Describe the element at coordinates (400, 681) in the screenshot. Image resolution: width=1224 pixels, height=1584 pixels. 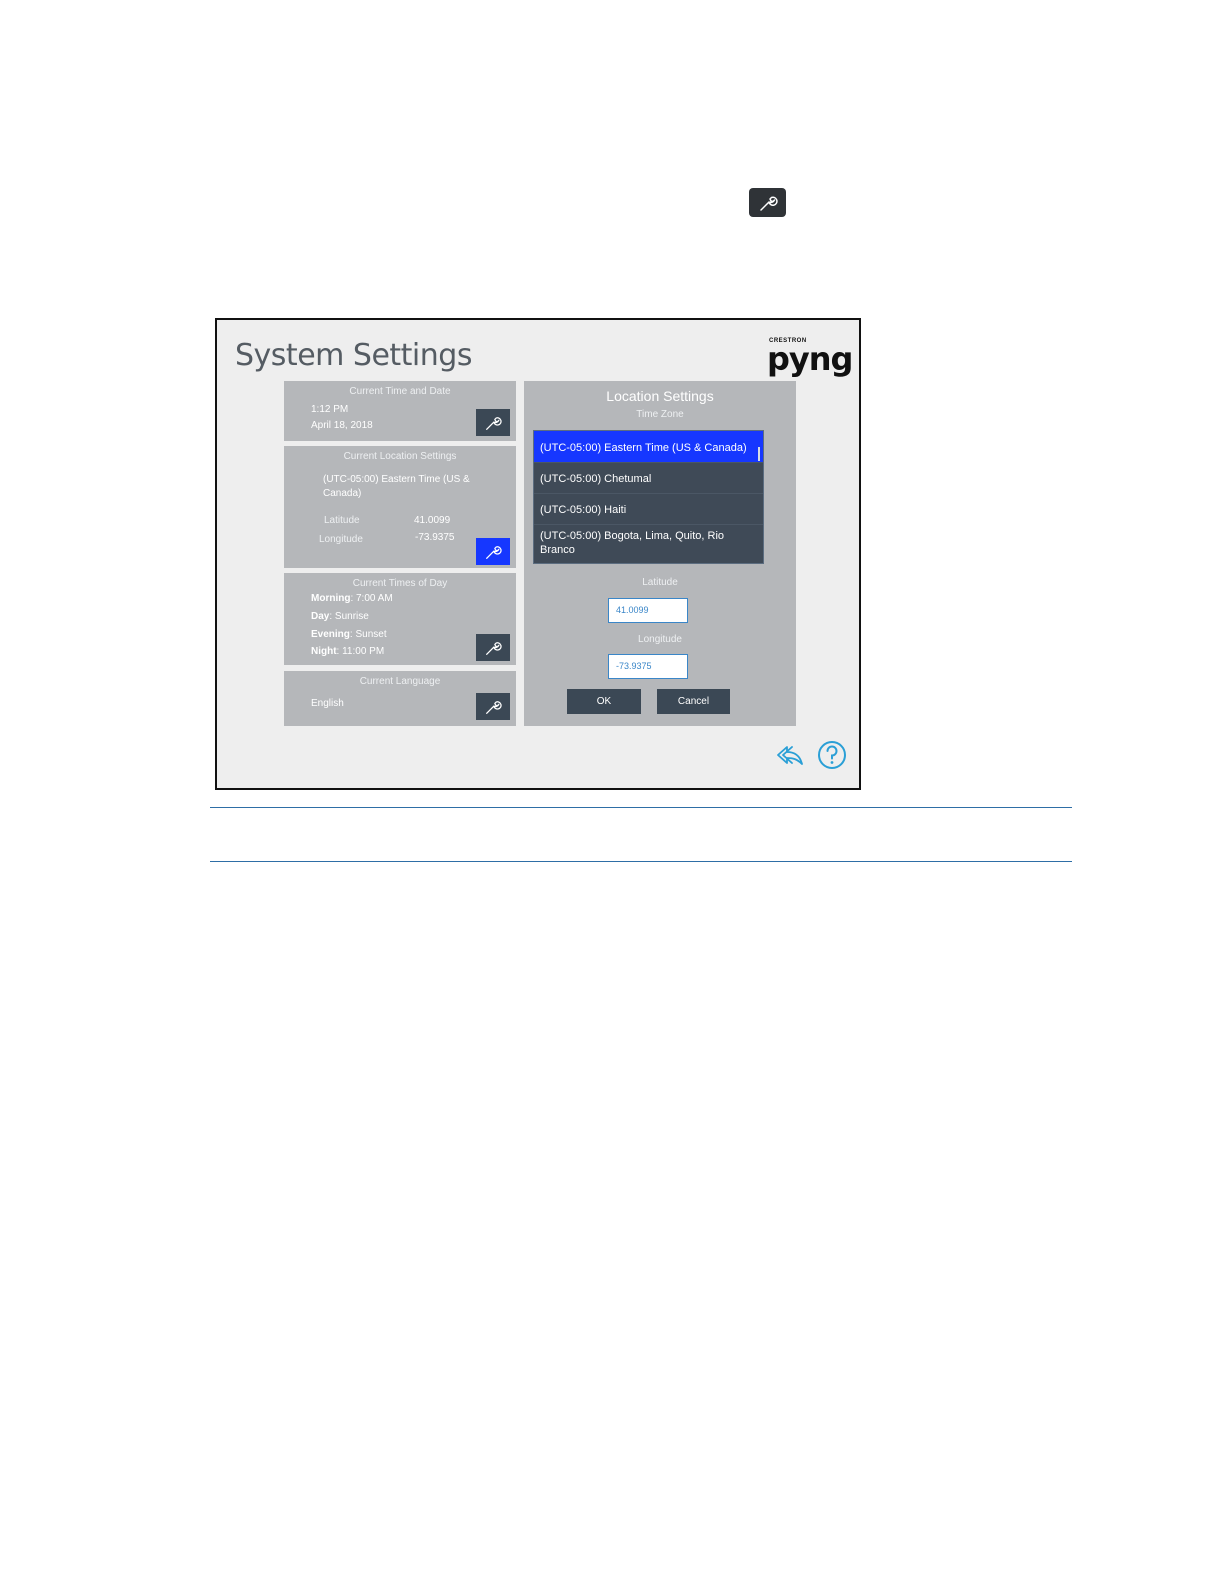
I see `language-panel-title: Current Language` at that location.